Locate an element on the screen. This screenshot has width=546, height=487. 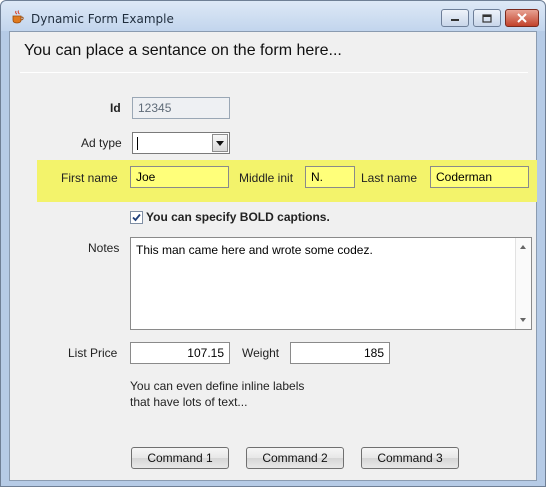
command-1-button: Command 1 is located at coordinates (180, 458).